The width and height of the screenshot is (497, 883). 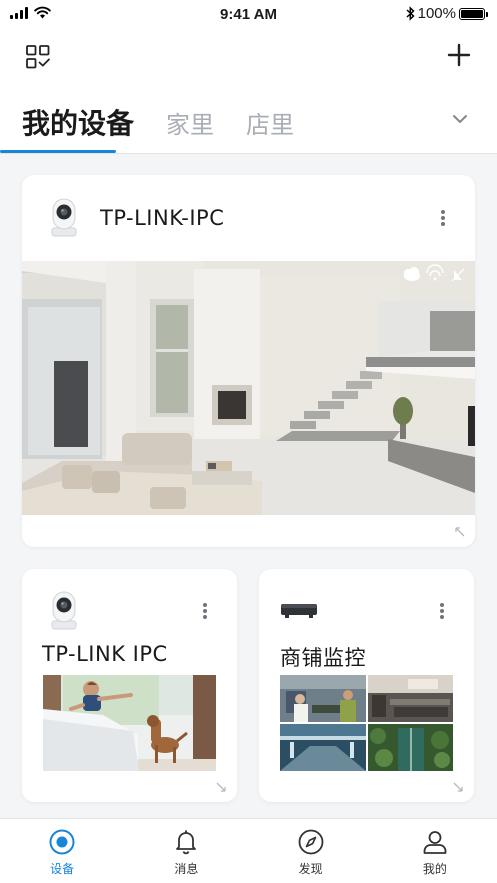 What do you see at coordinates (366, 723) in the screenshot?
I see `multi-camera-preview` at bounding box center [366, 723].